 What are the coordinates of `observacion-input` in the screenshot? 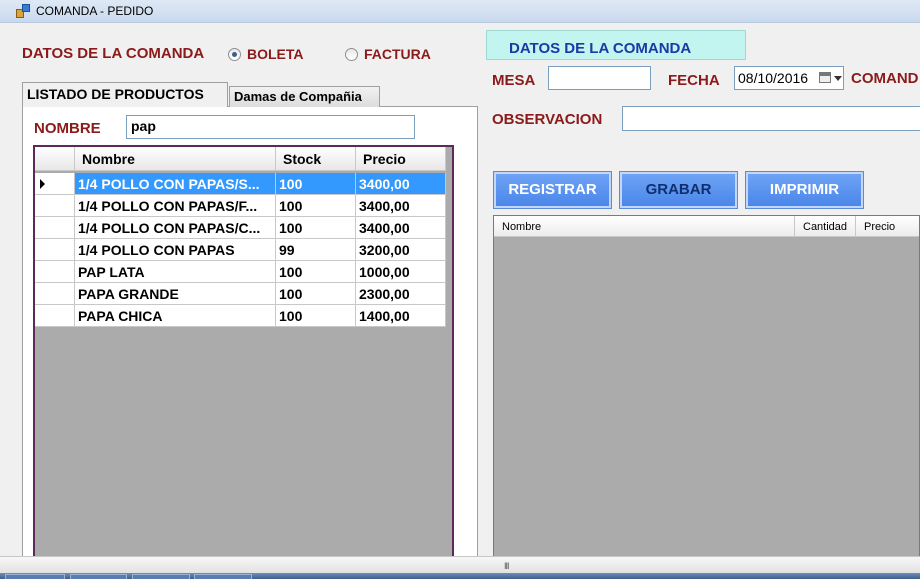 It's located at (771, 118).